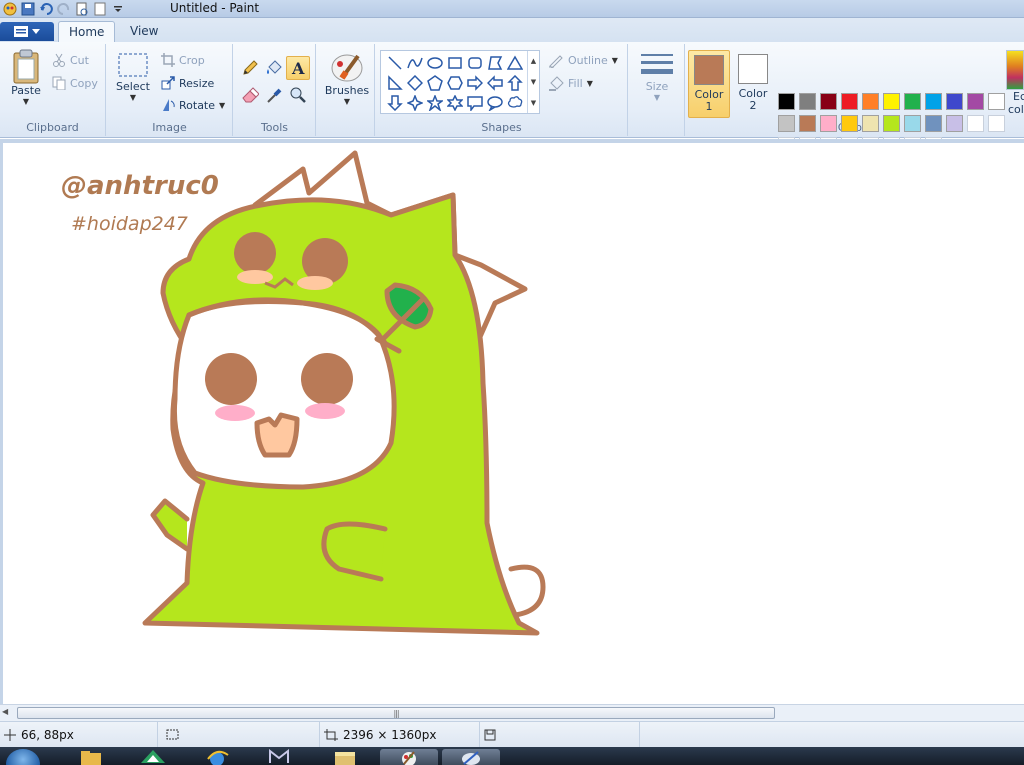 This screenshot has height=765, width=1024. I want to click on taskbar-internet-explorer, so click(217, 757).